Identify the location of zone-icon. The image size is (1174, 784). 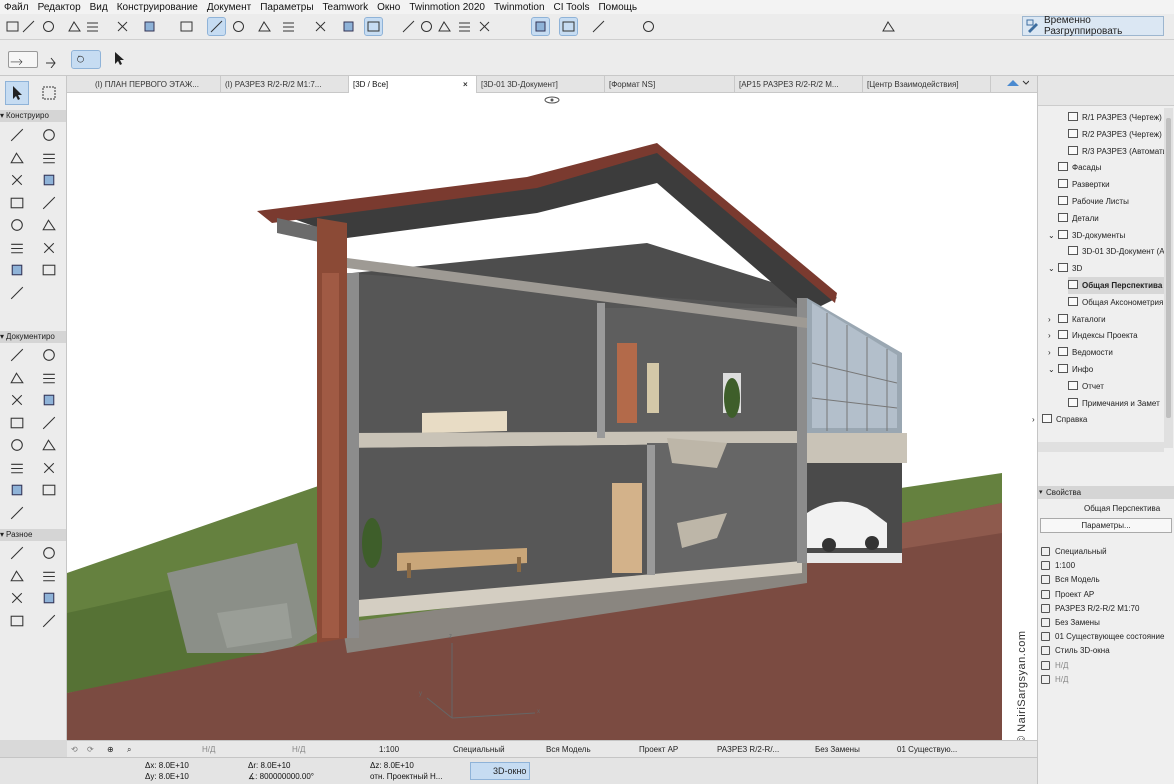
(49, 270).